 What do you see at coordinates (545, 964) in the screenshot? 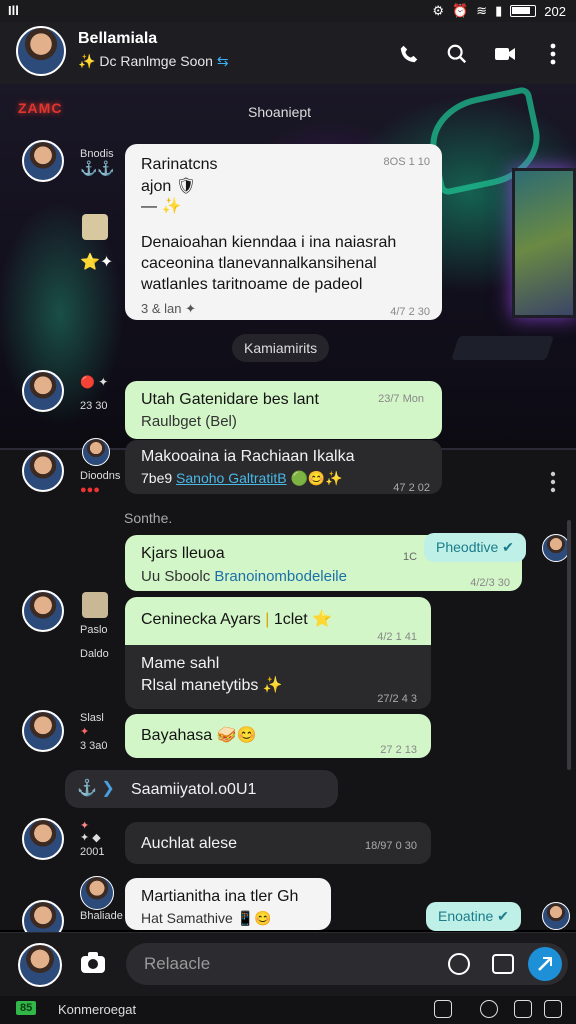
I see `send-button` at bounding box center [545, 964].